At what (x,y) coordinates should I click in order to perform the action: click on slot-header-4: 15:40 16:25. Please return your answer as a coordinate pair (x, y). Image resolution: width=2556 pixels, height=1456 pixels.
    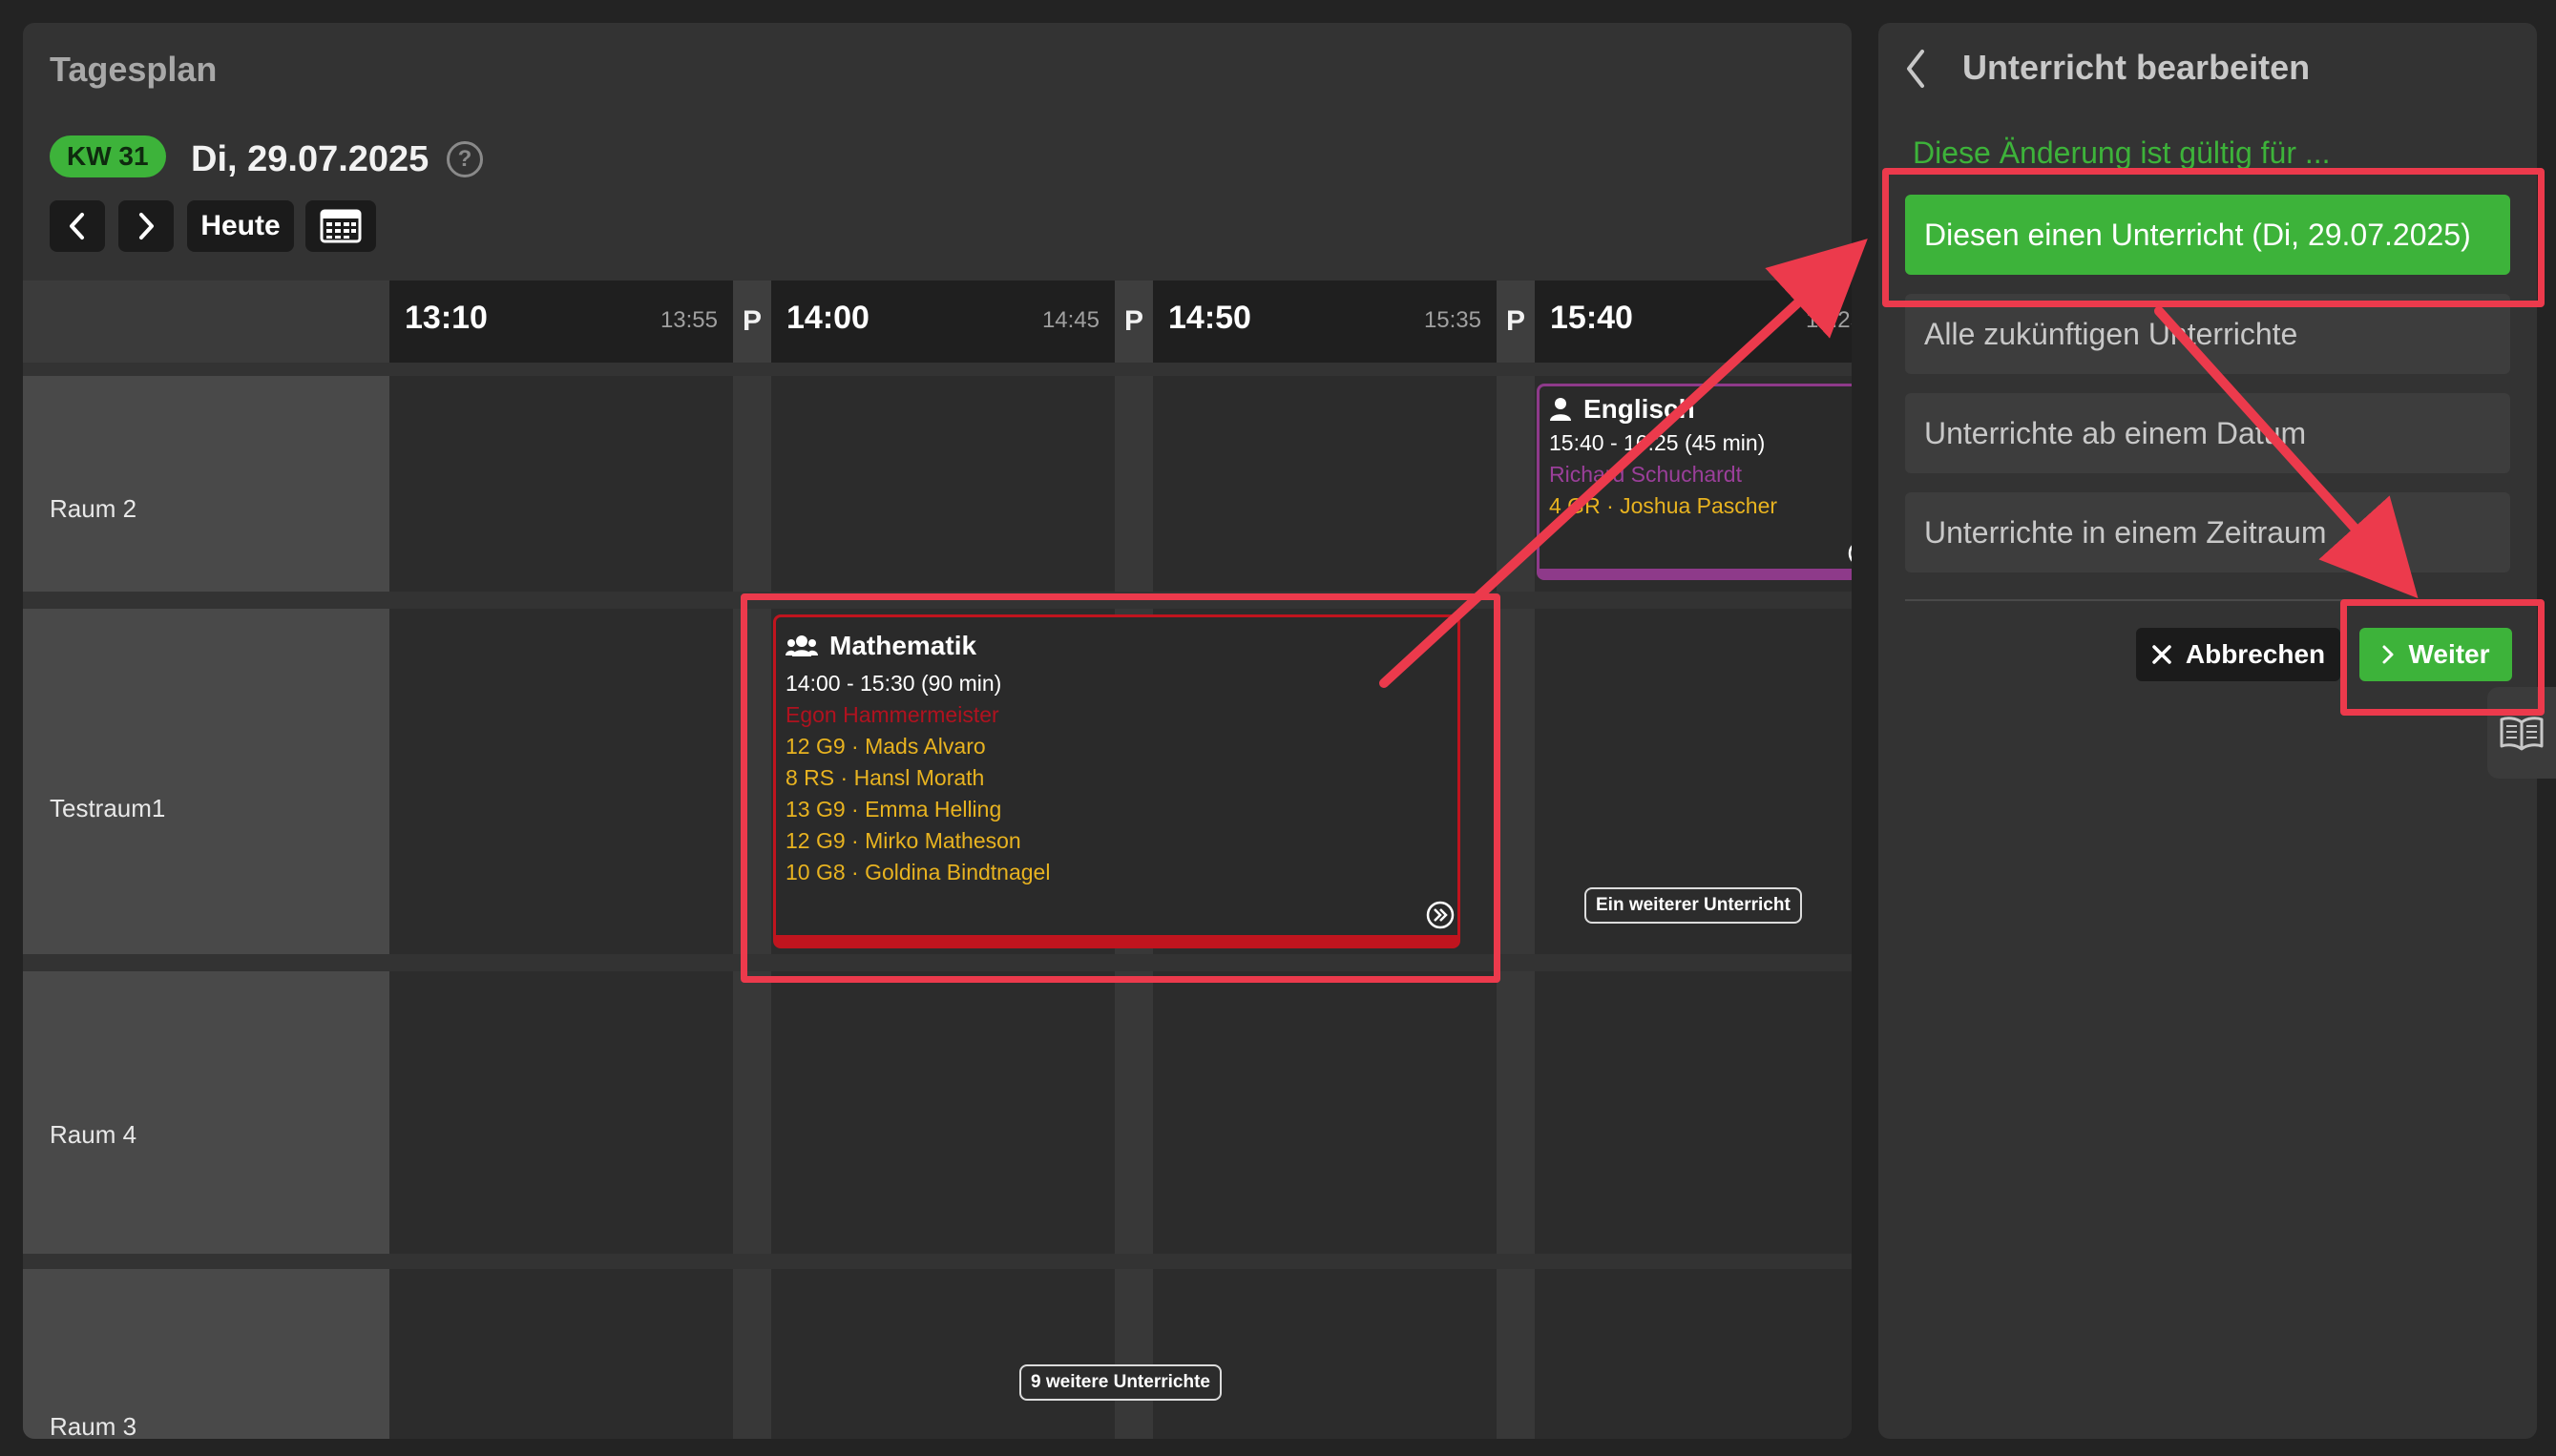
    Looking at the image, I should click on (1693, 322).